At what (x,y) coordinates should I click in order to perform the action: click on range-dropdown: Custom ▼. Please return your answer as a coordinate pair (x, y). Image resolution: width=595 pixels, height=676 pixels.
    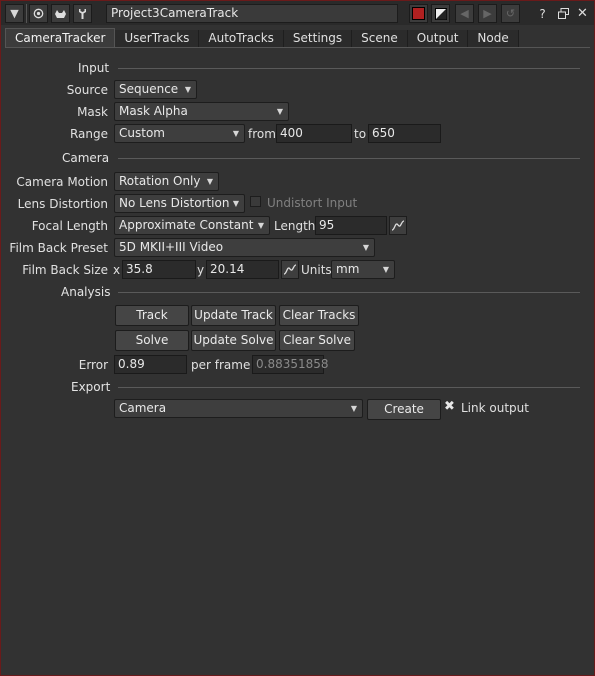
    Looking at the image, I should click on (179, 133).